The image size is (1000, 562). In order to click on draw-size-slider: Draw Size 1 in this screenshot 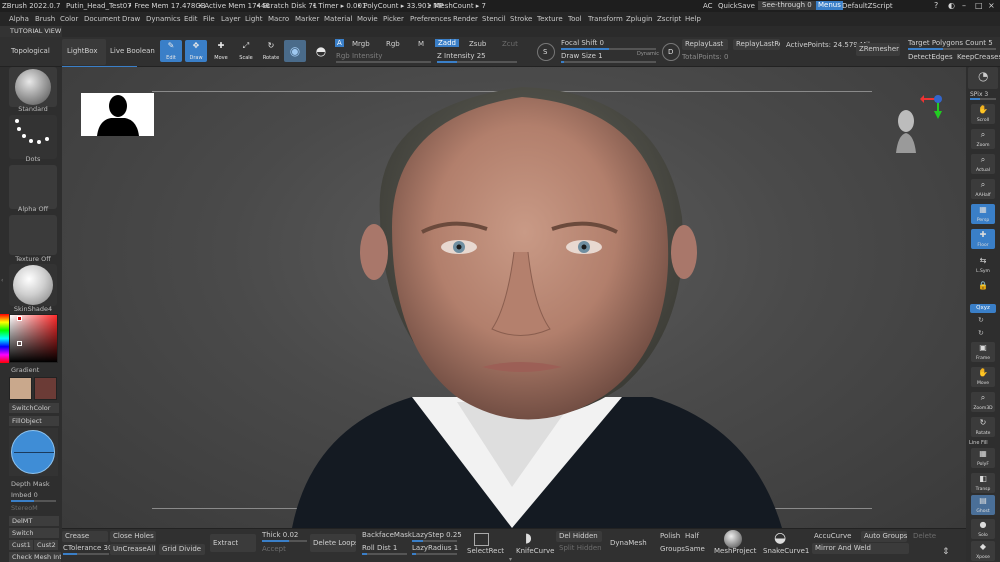, I will do `click(582, 56)`.